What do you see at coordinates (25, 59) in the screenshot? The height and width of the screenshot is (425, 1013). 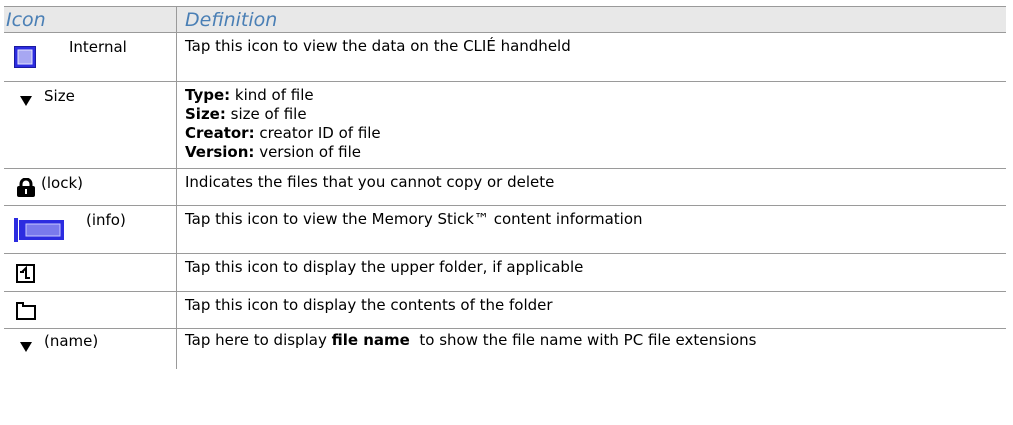 I see `internal-memory-icon` at bounding box center [25, 59].